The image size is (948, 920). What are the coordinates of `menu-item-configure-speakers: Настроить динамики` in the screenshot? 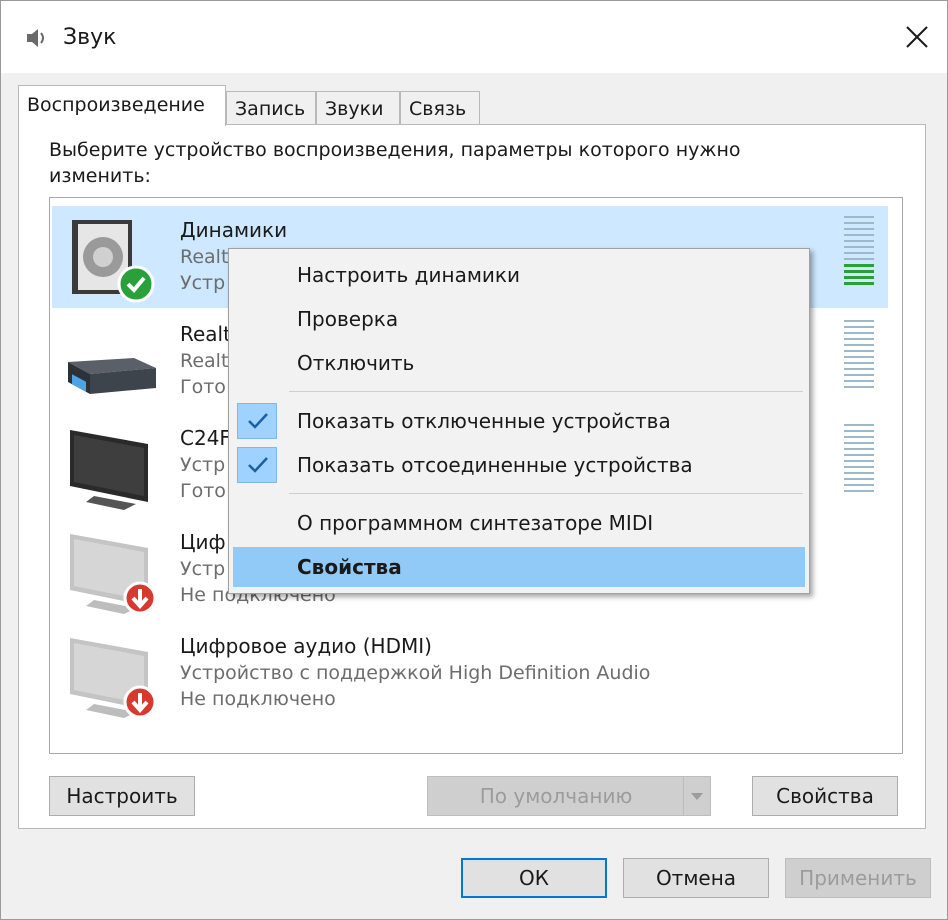 It's located at (519, 275).